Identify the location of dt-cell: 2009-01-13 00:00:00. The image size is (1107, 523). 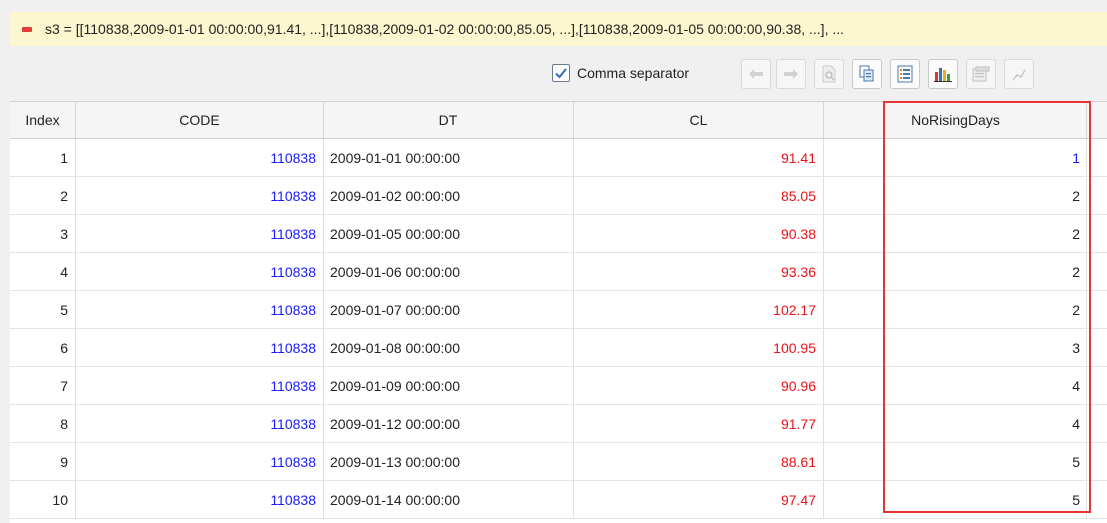
(449, 461).